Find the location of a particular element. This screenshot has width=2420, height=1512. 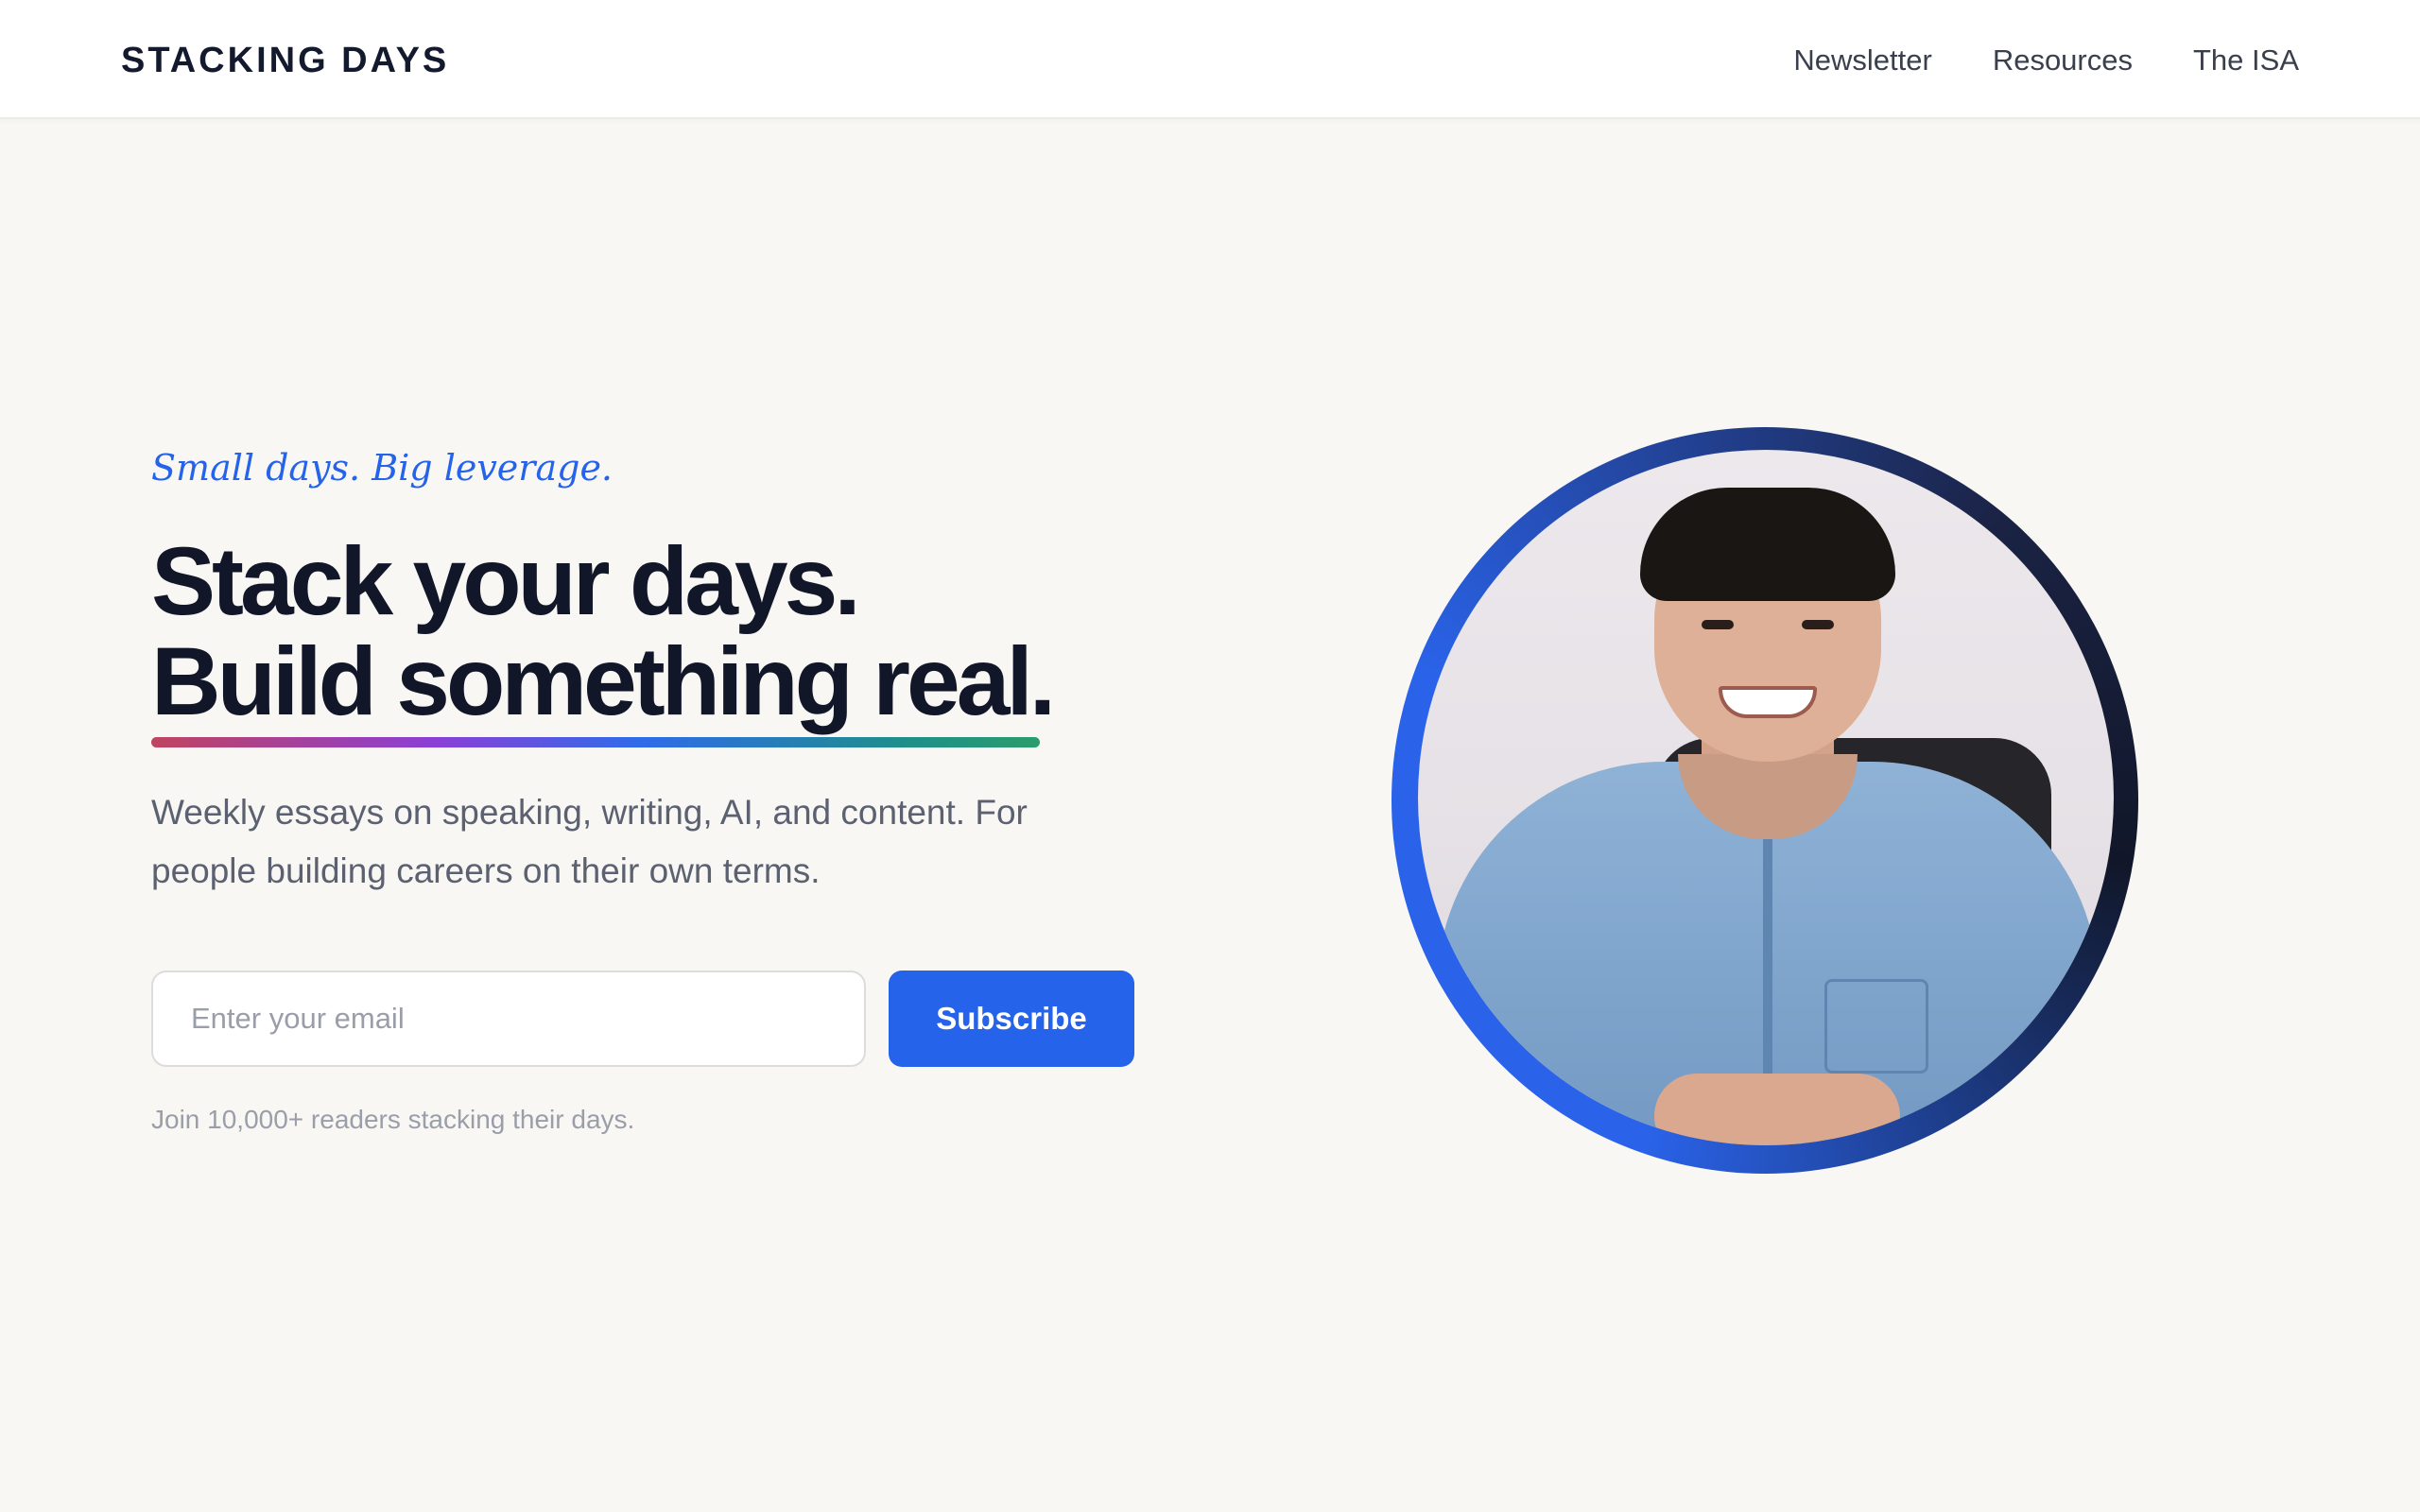

nav-resources: Resources is located at coordinates (2063, 60).